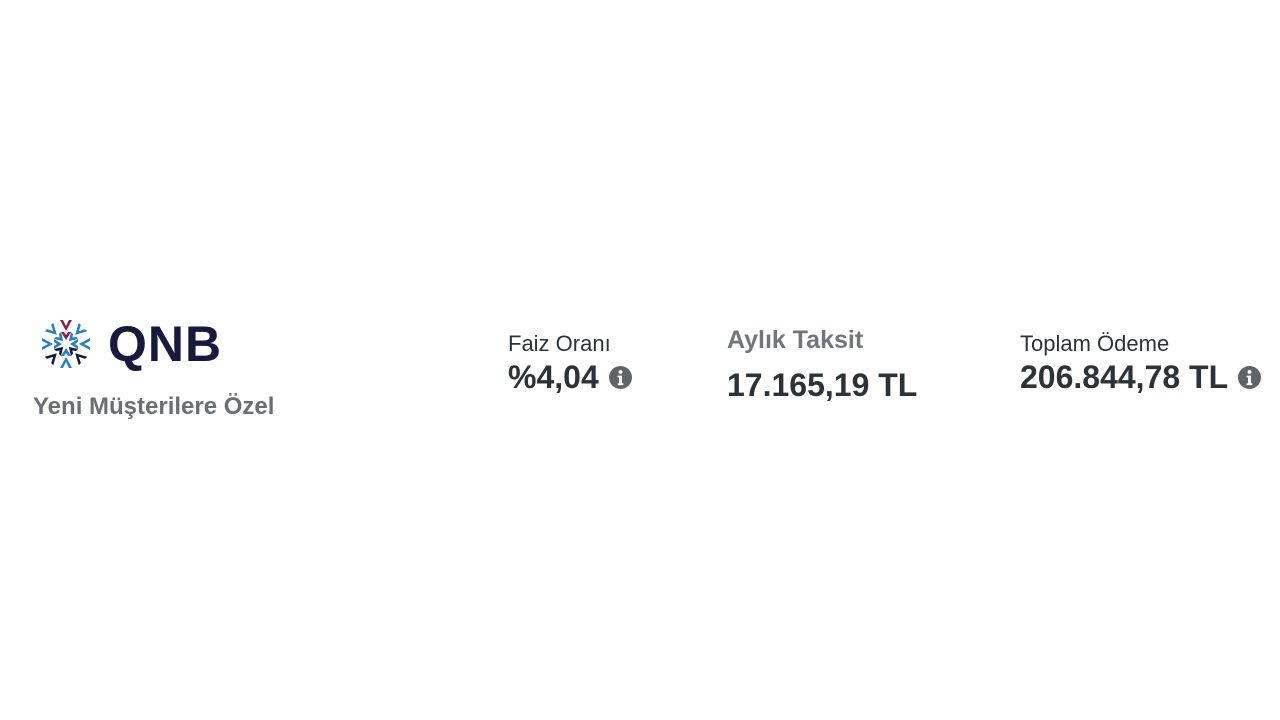 This screenshot has width=1280, height=720. I want to click on total-payment-block: Toplam Ödeme 206.844,78 TL, so click(1141, 363).